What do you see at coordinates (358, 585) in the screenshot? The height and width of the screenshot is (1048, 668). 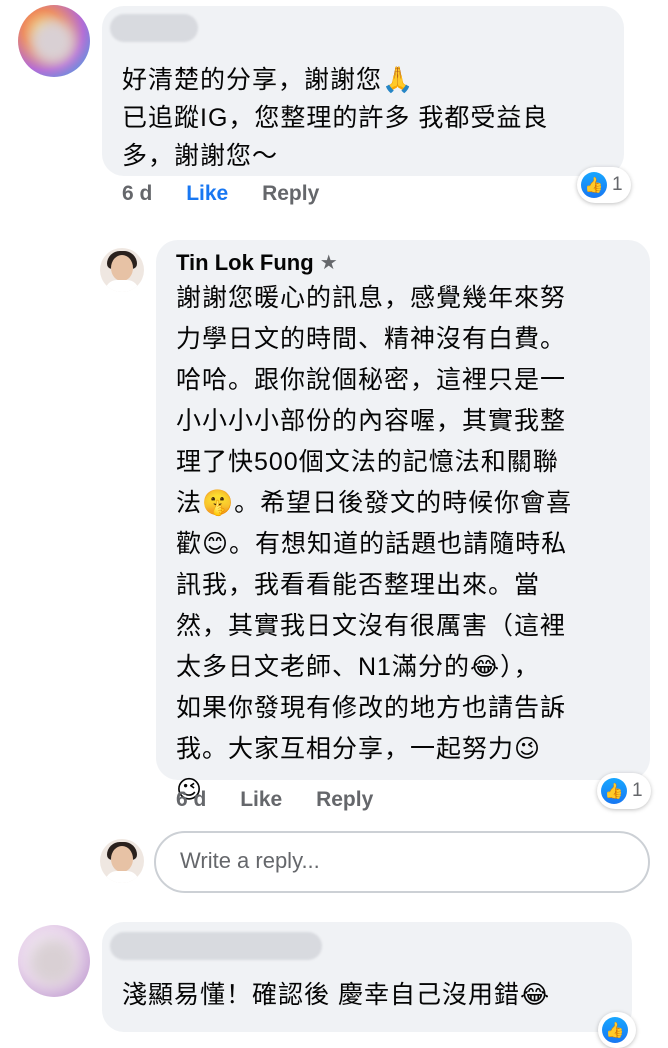 I see `reply-line: 訊我，我看看能否整理出來。當` at bounding box center [358, 585].